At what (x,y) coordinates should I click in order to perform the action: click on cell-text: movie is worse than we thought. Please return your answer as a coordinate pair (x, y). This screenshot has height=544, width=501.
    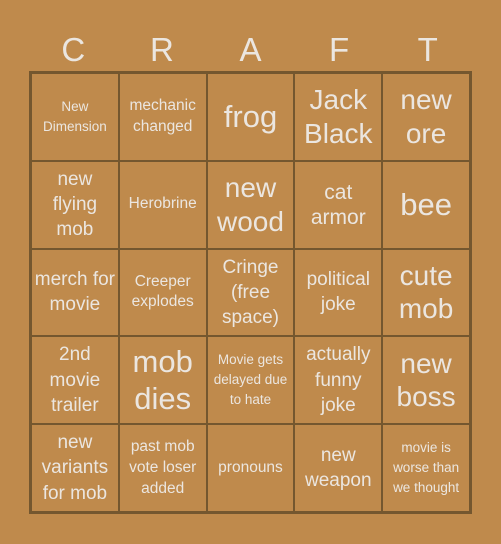
    Looking at the image, I should click on (426, 467).